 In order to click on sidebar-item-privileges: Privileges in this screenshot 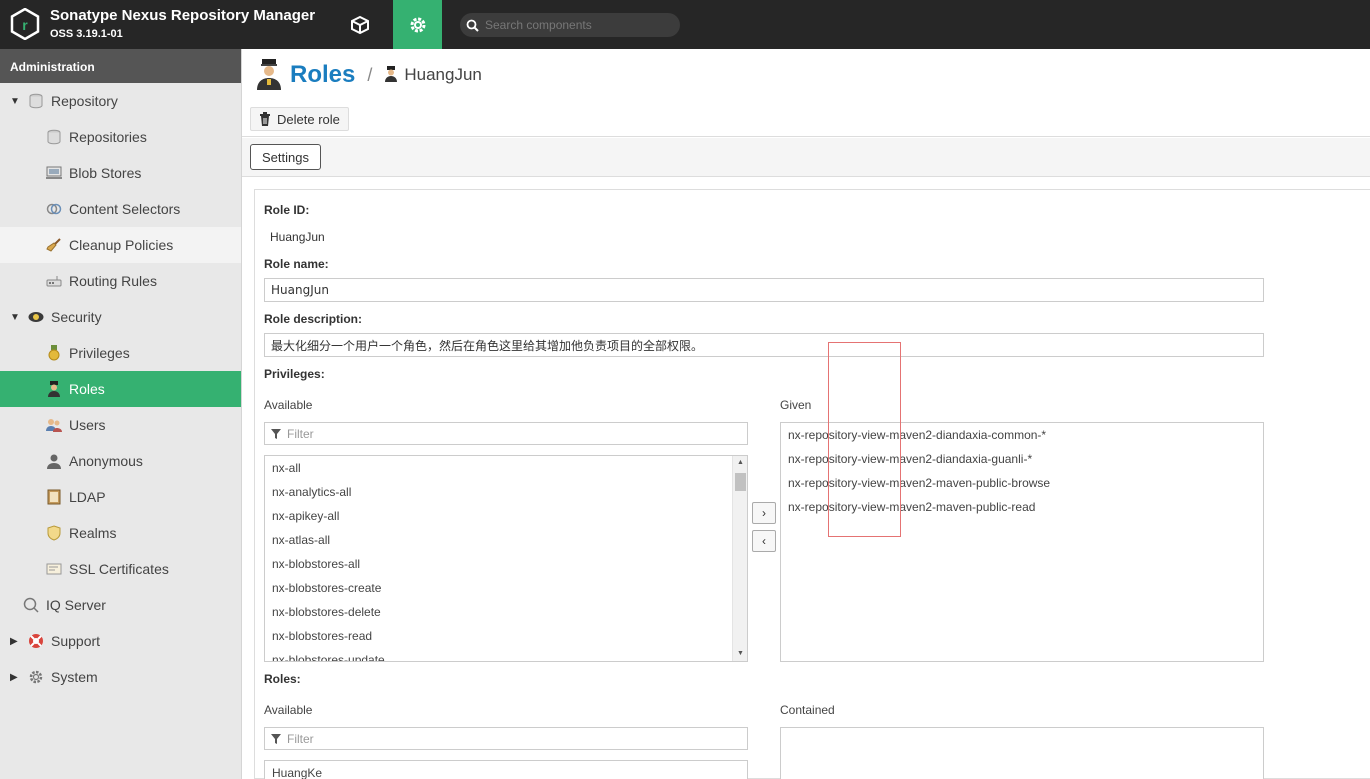, I will do `click(120, 353)`.